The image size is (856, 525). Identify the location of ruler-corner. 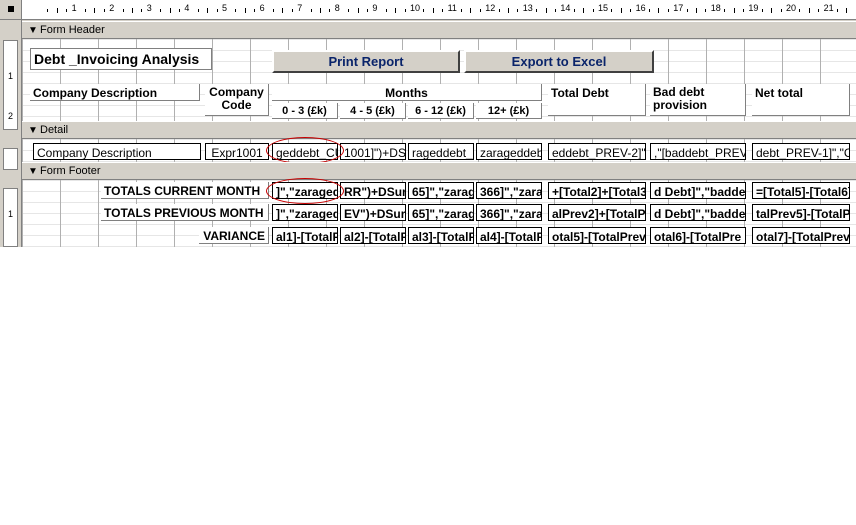
(11, 10).